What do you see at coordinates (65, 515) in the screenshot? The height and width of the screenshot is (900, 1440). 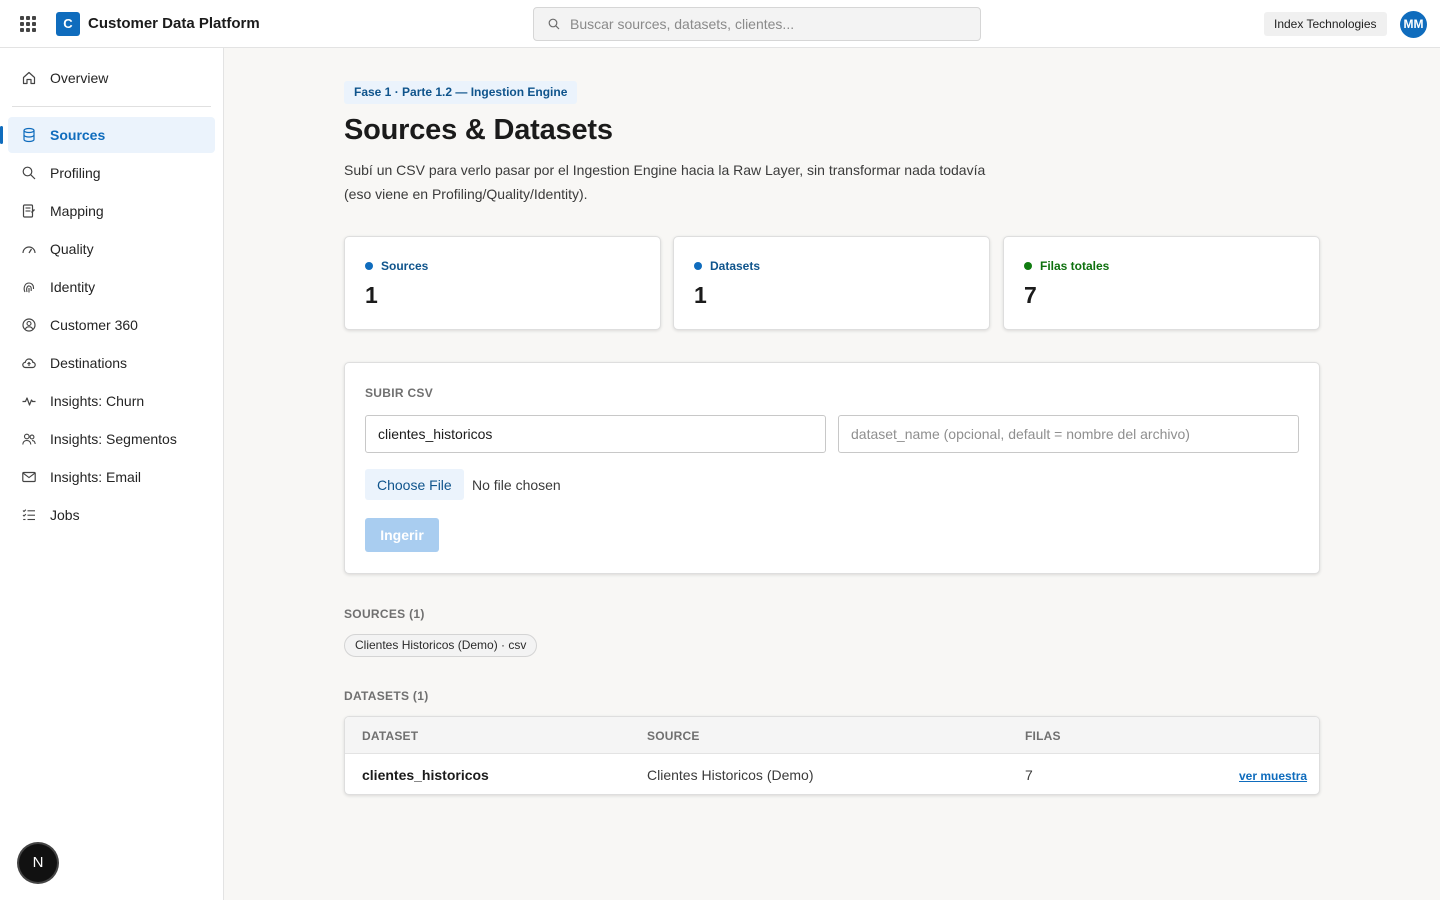 I see `sidebar-item-label: Jobs` at bounding box center [65, 515].